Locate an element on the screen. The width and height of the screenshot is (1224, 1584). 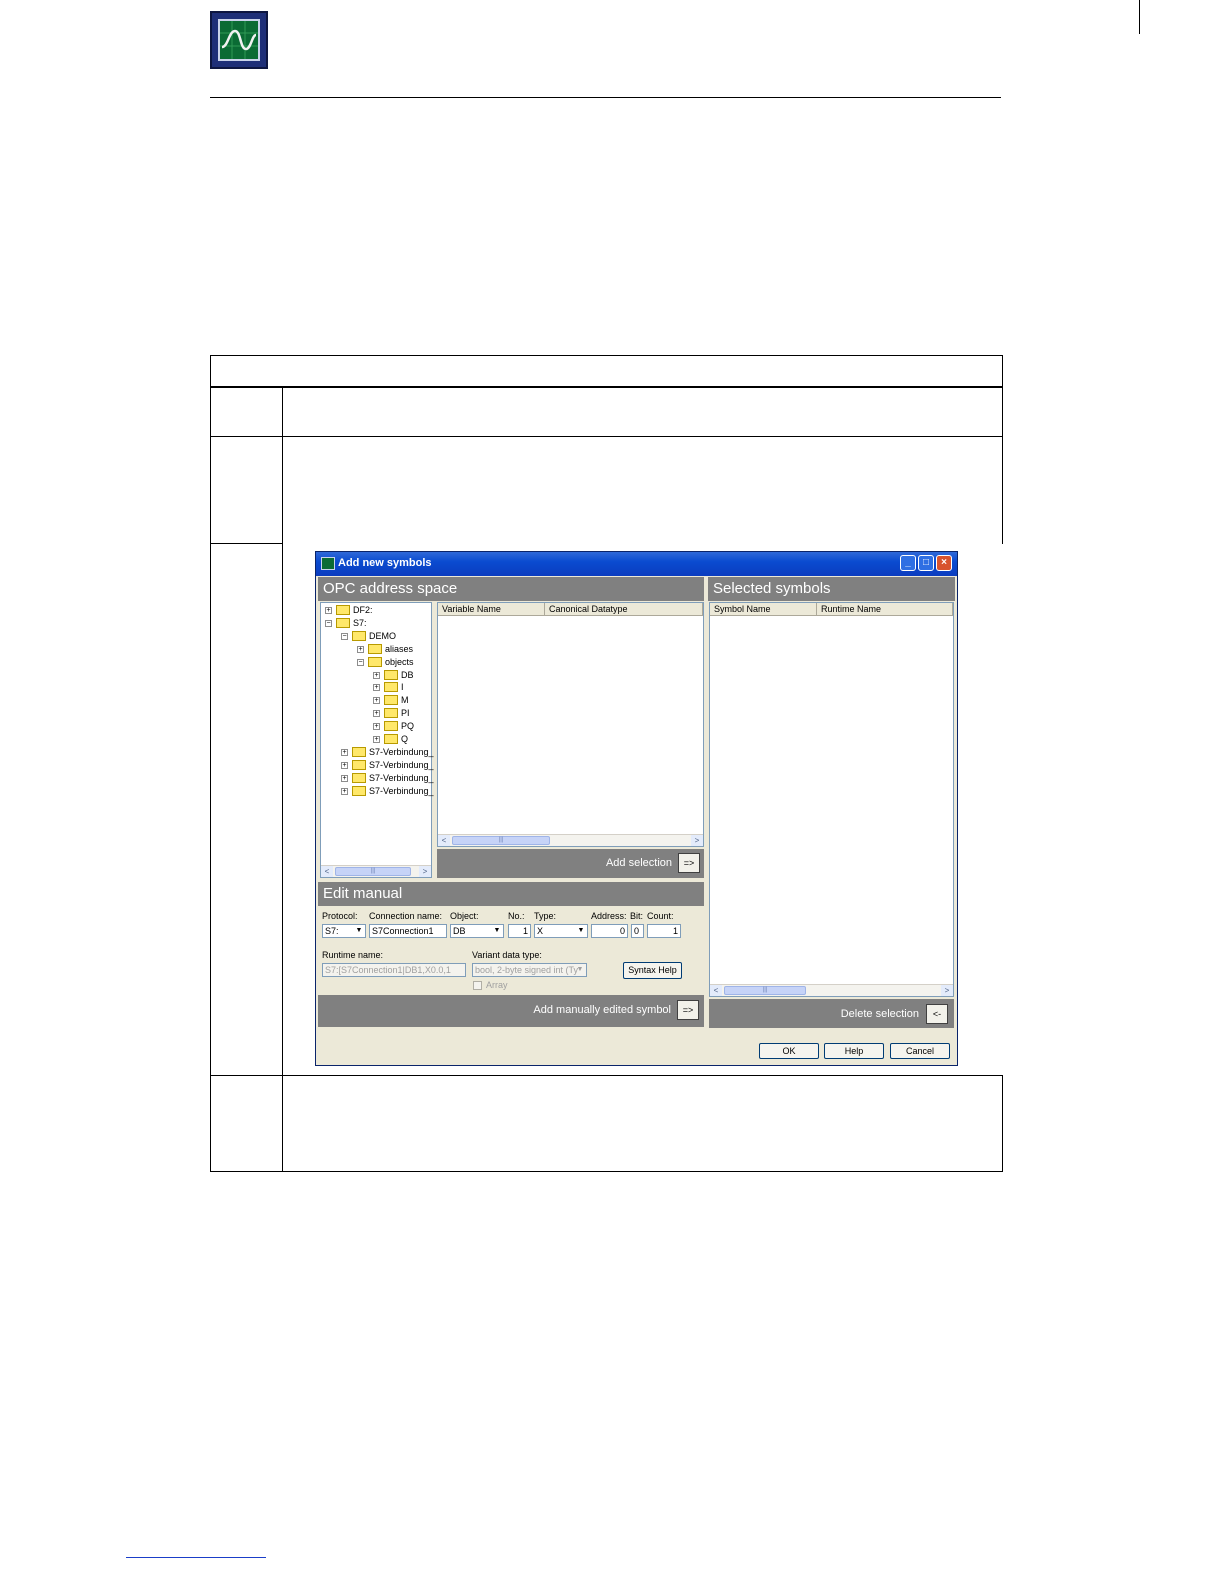
opc-address-space-header: OPC address space is located at coordinates (511, 589).